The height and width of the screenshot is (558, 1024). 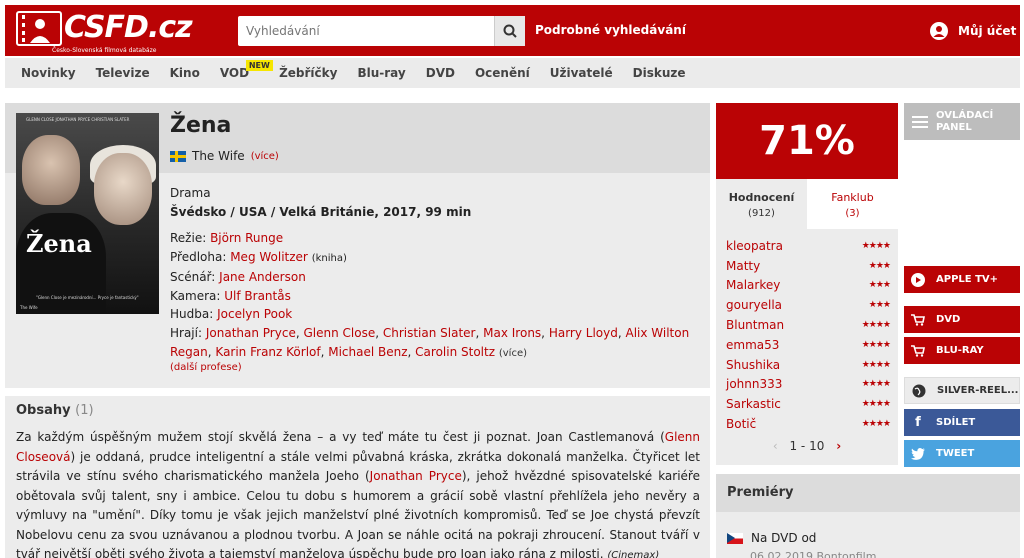 I want to click on user-icon, so click(x=939, y=31).